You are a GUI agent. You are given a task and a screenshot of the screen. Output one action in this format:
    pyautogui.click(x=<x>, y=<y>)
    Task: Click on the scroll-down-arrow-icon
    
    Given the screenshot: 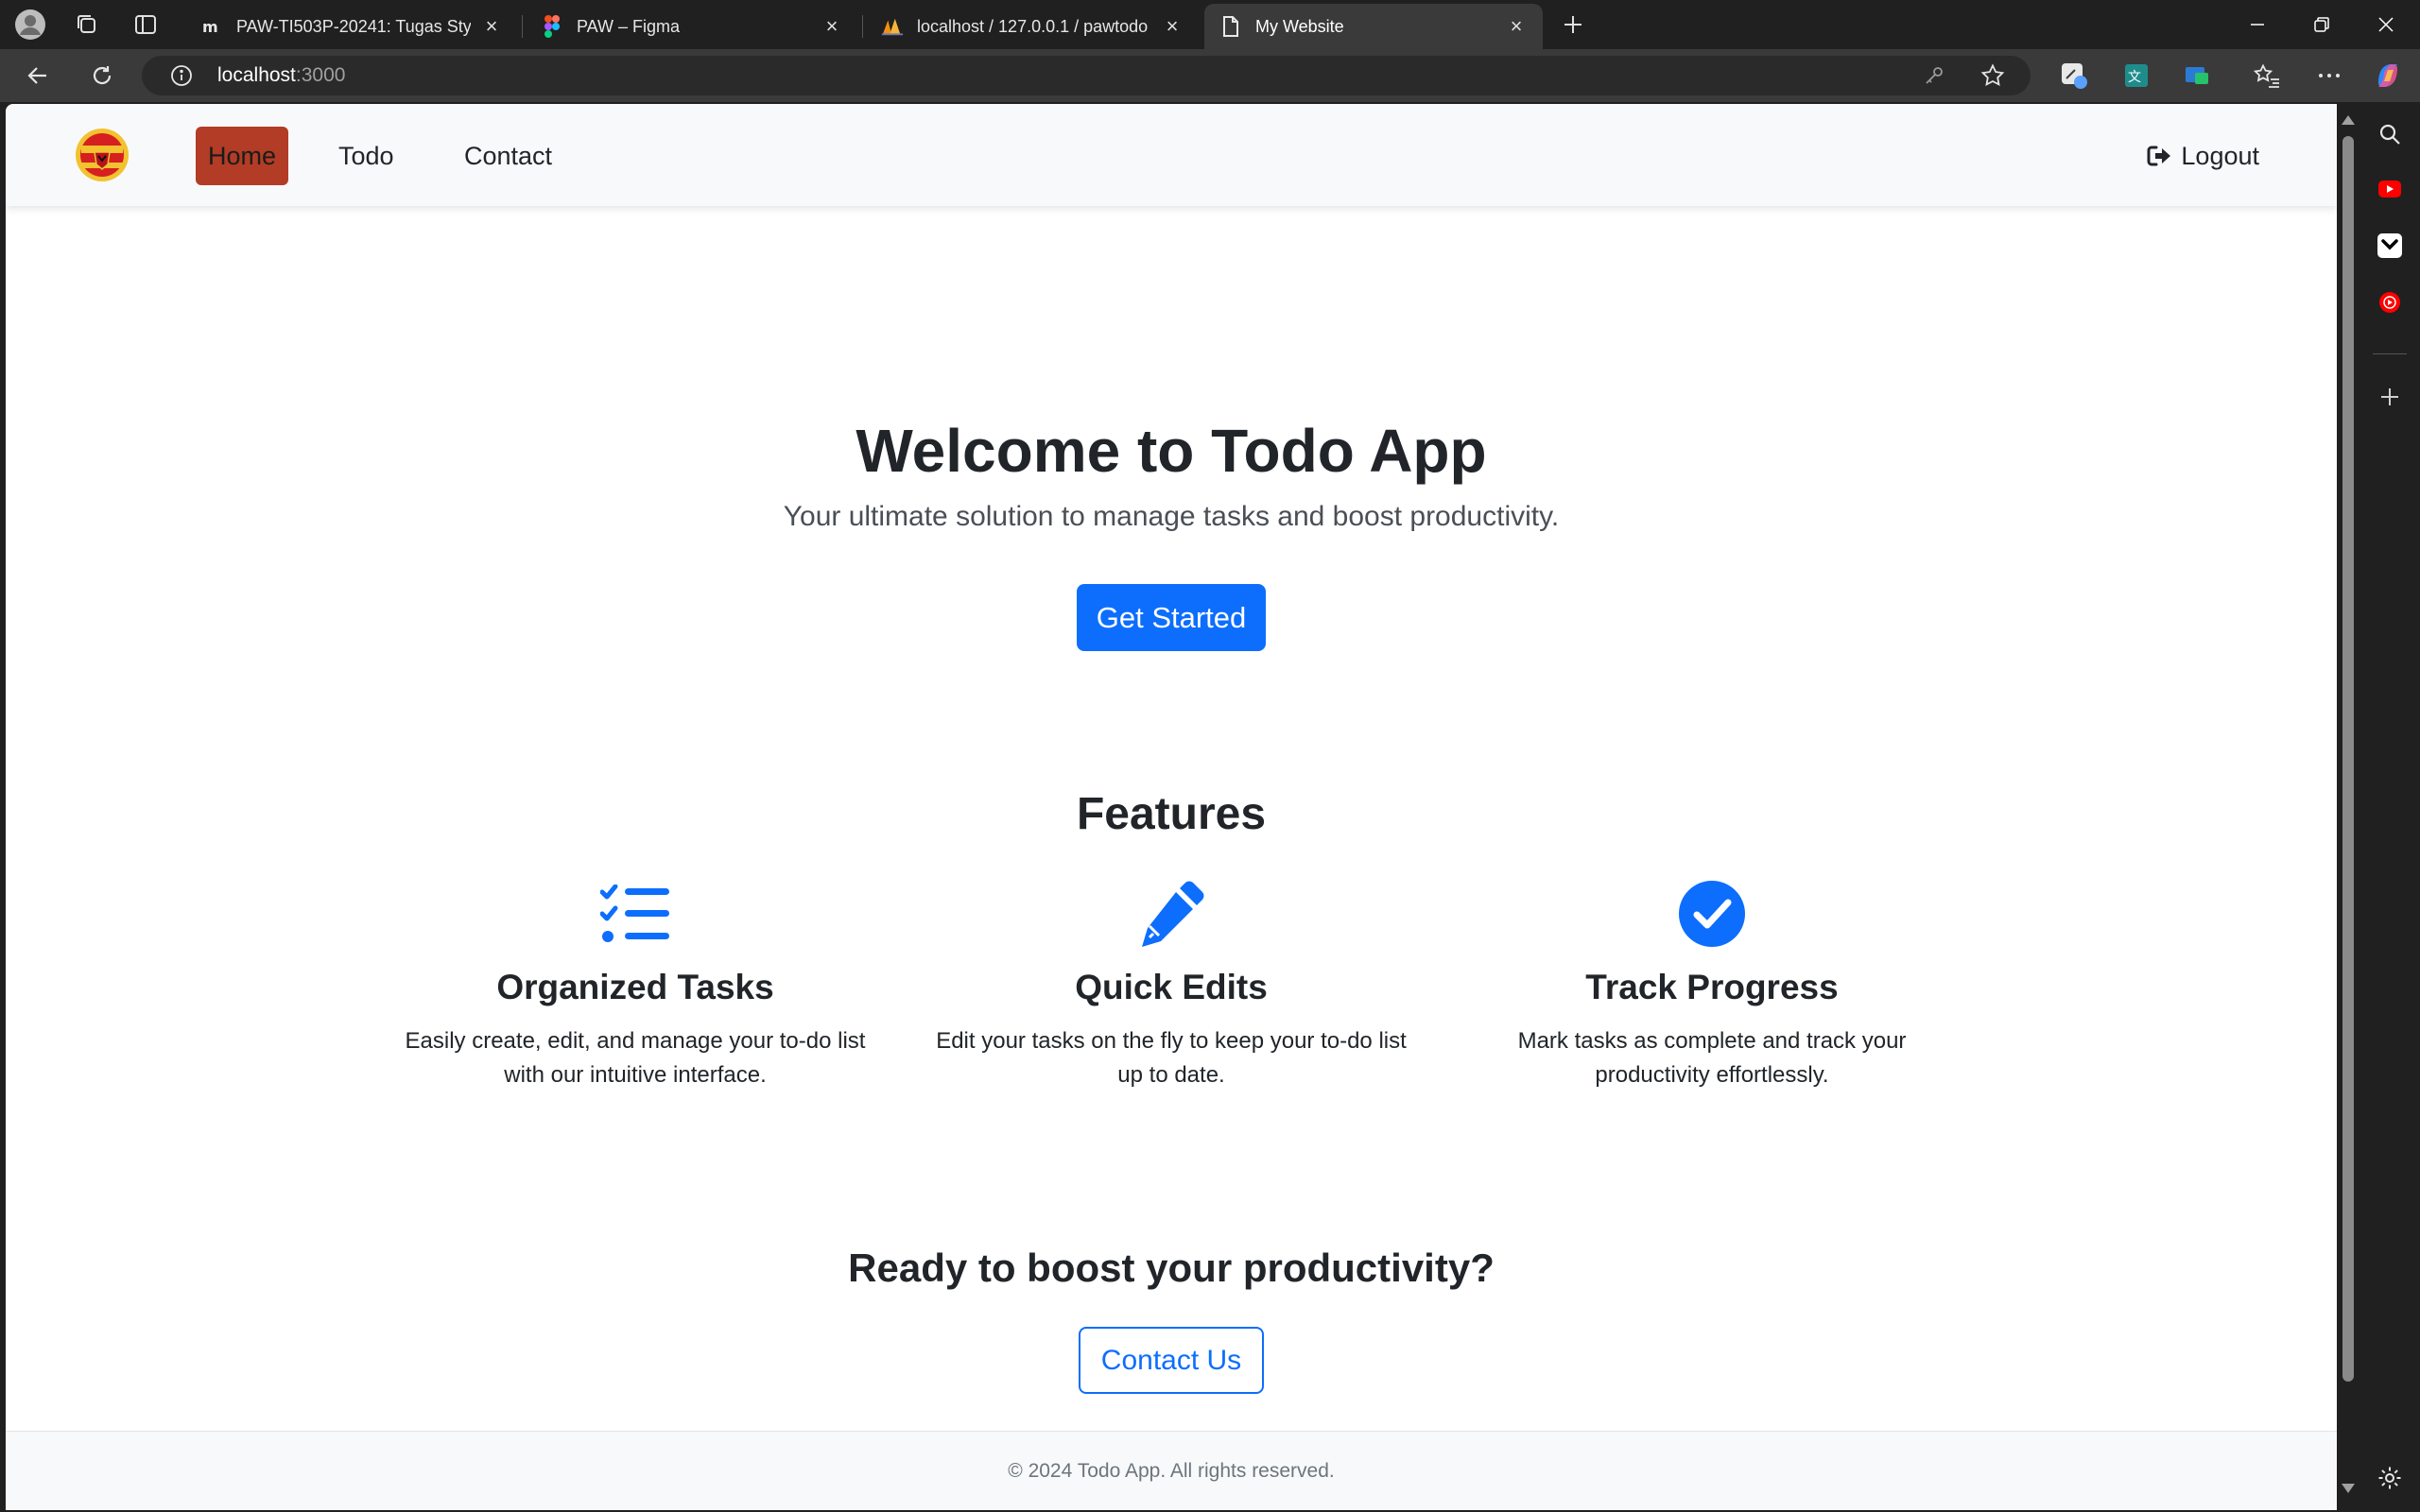 What is the action you would take?
    pyautogui.click(x=2348, y=1488)
    